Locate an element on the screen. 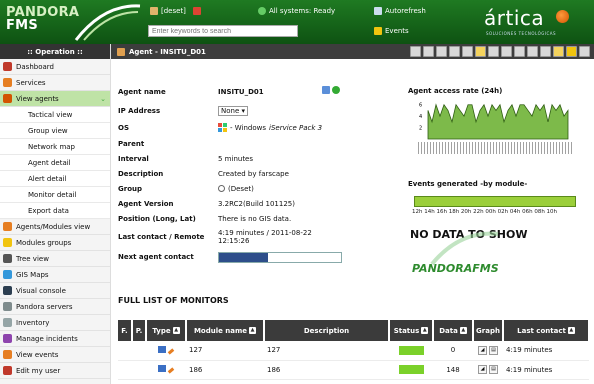 This screenshot has width=594, height=384. refresh-icon is located at coordinates (378, 11).